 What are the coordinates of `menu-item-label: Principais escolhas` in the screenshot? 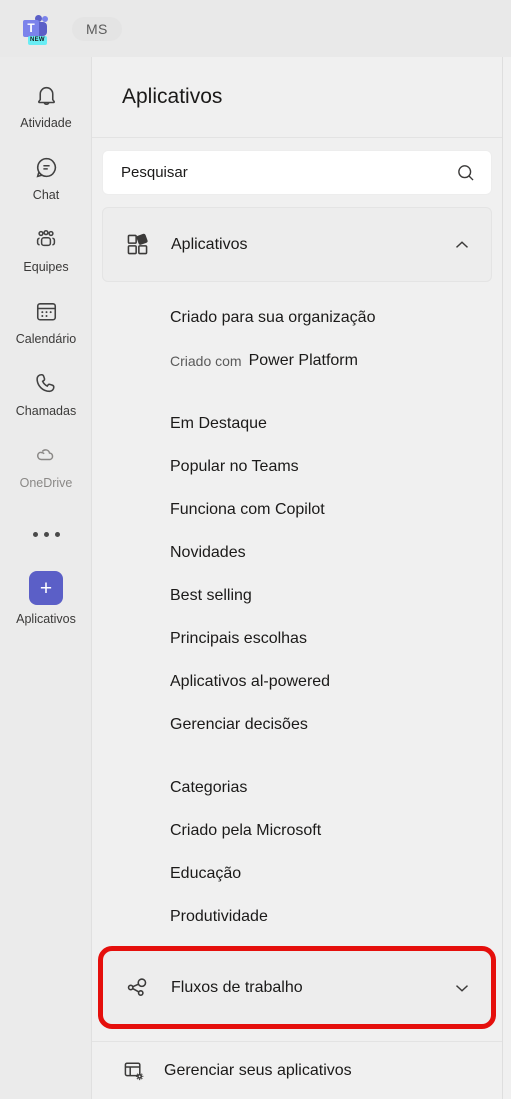 It's located at (238, 638).